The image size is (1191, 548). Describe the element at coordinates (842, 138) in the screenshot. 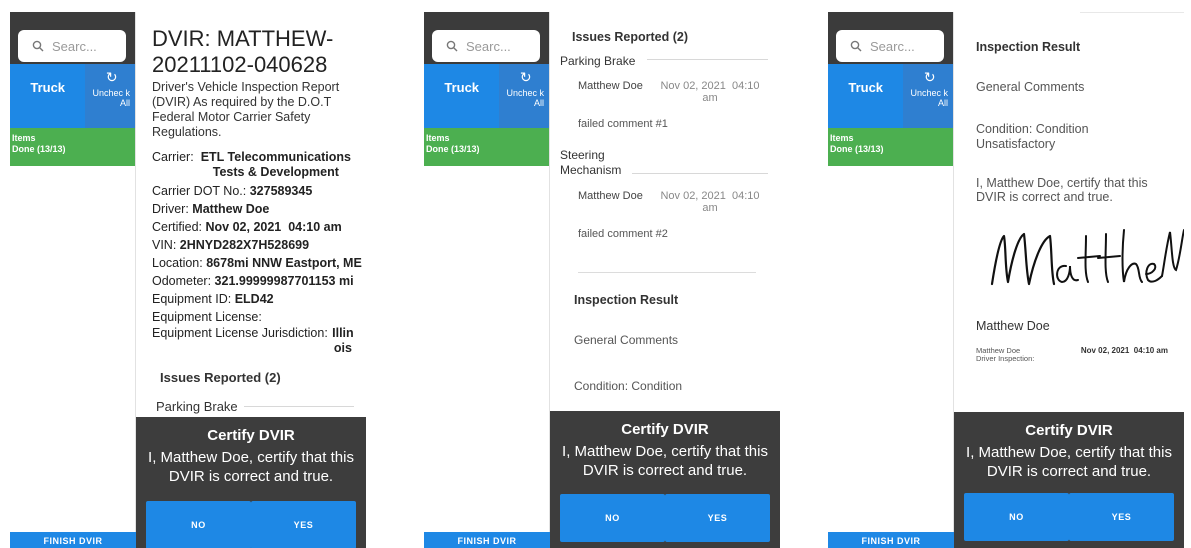

I see `items-label: Items` at that location.